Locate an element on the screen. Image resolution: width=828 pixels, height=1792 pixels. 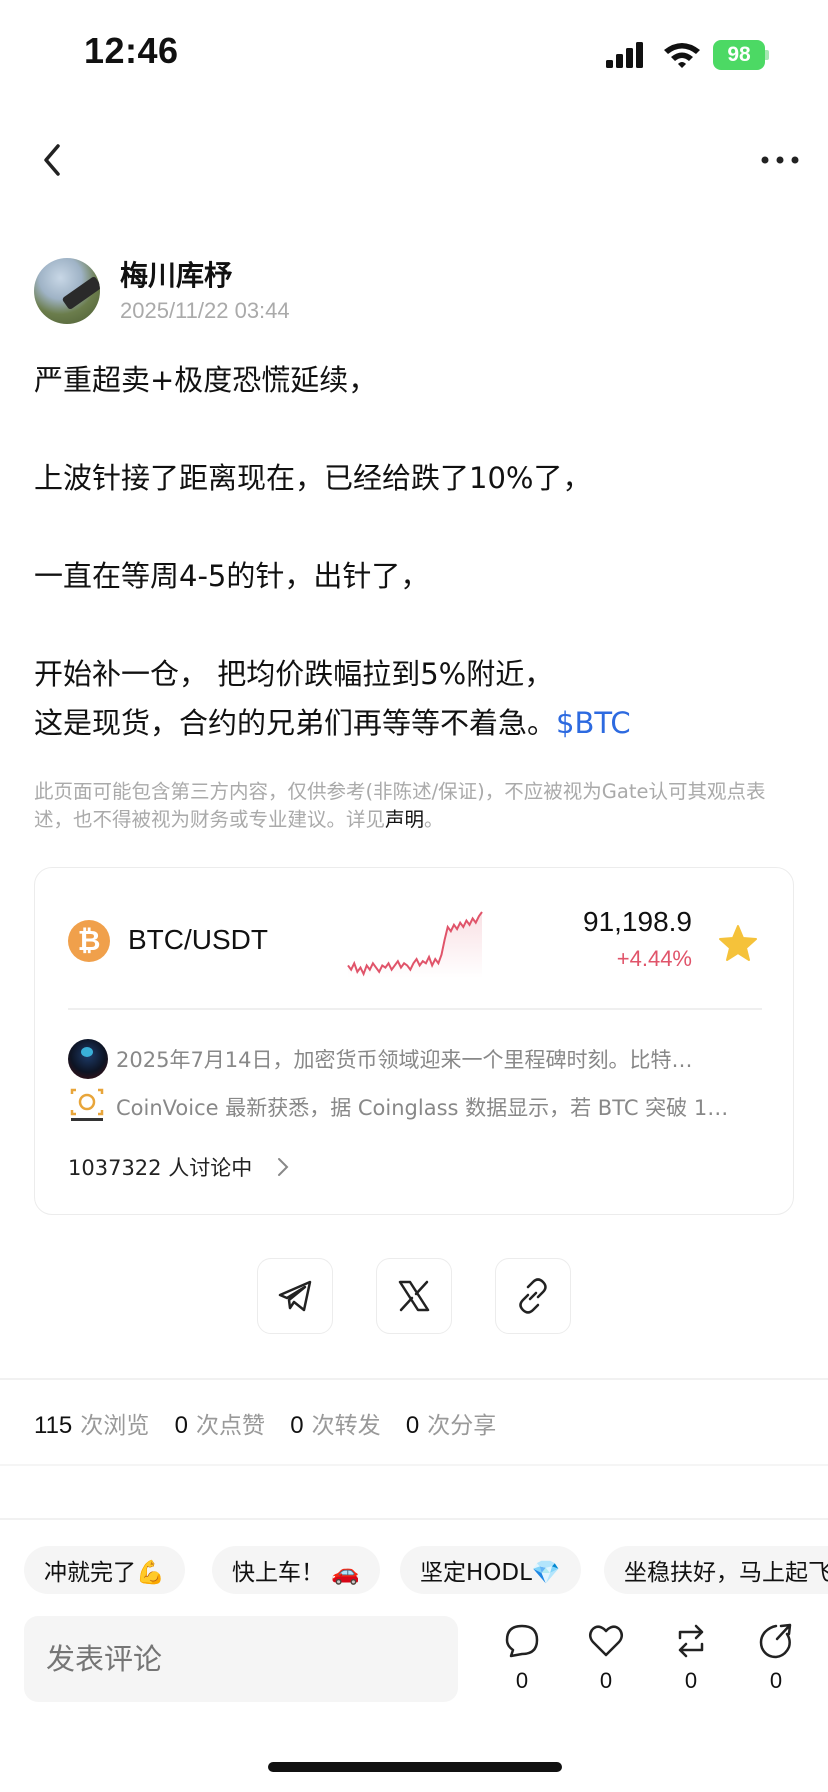
battery-level: 98 is located at coordinates (739, 55).